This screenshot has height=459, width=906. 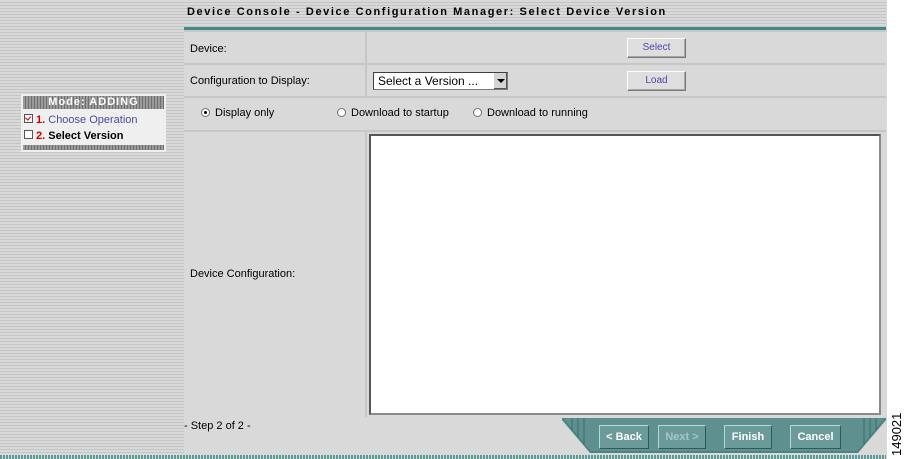 I want to click on load-button: Load, so click(x=656, y=81).